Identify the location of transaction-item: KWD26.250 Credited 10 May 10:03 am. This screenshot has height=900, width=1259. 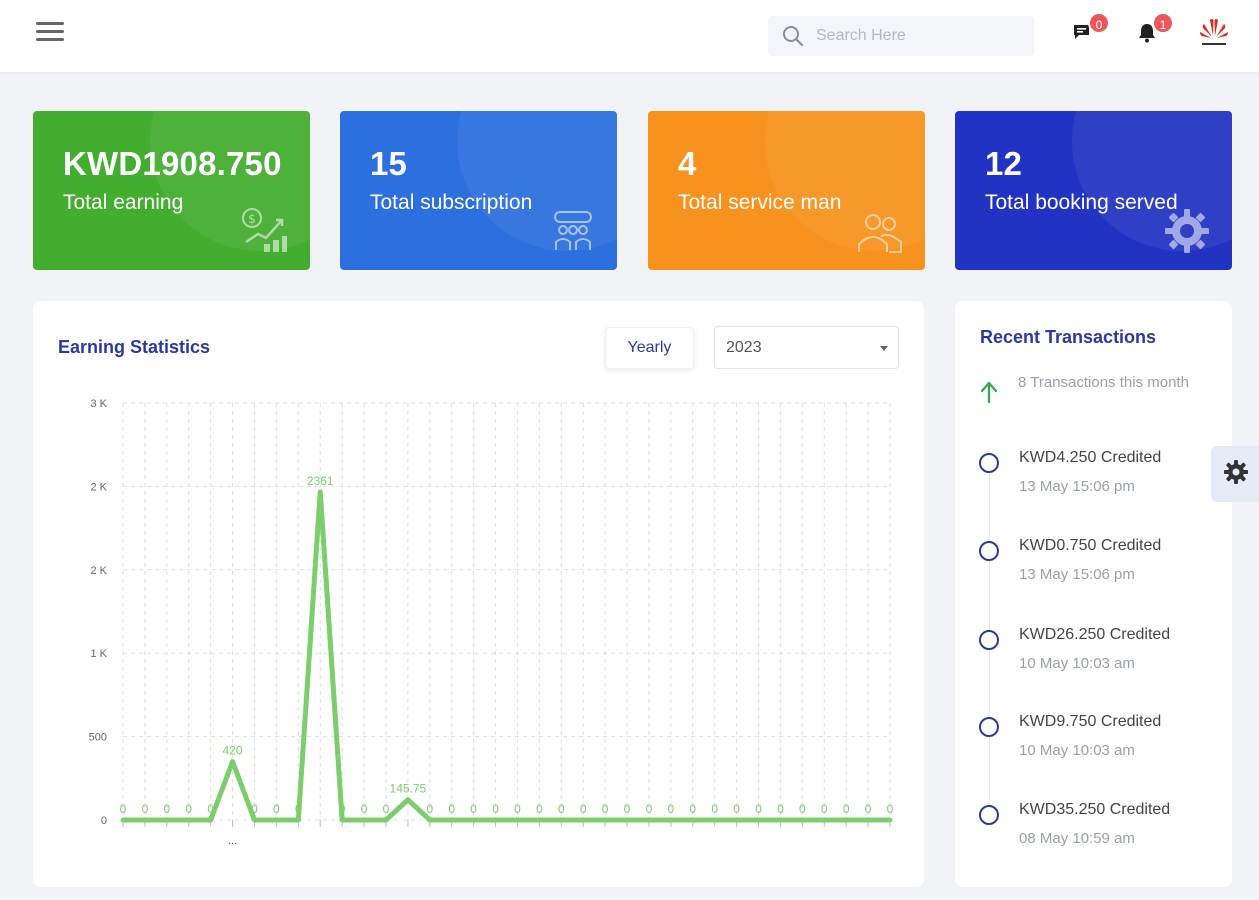
(1099, 656).